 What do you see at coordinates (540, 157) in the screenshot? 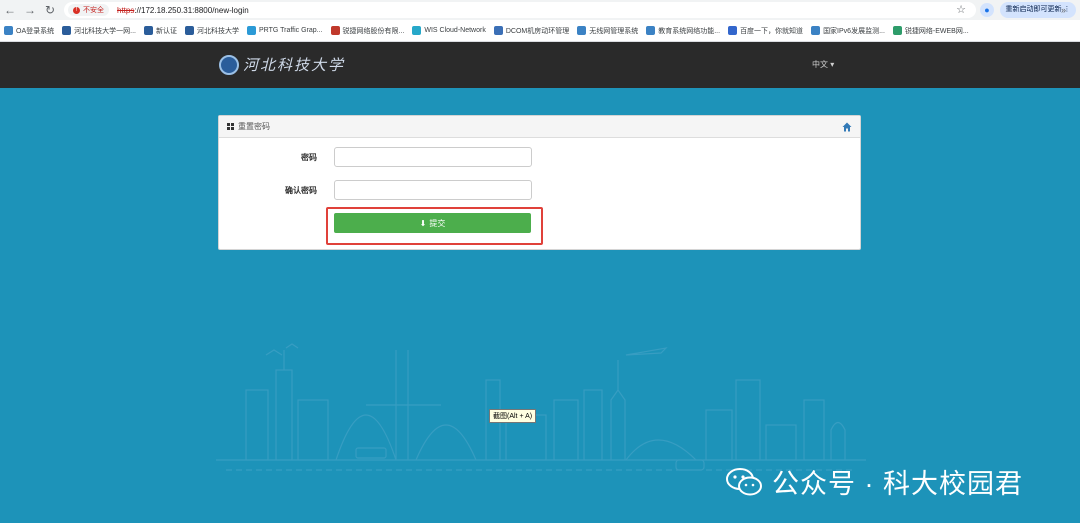
I see `password-row: 密码` at bounding box center [540, 157].